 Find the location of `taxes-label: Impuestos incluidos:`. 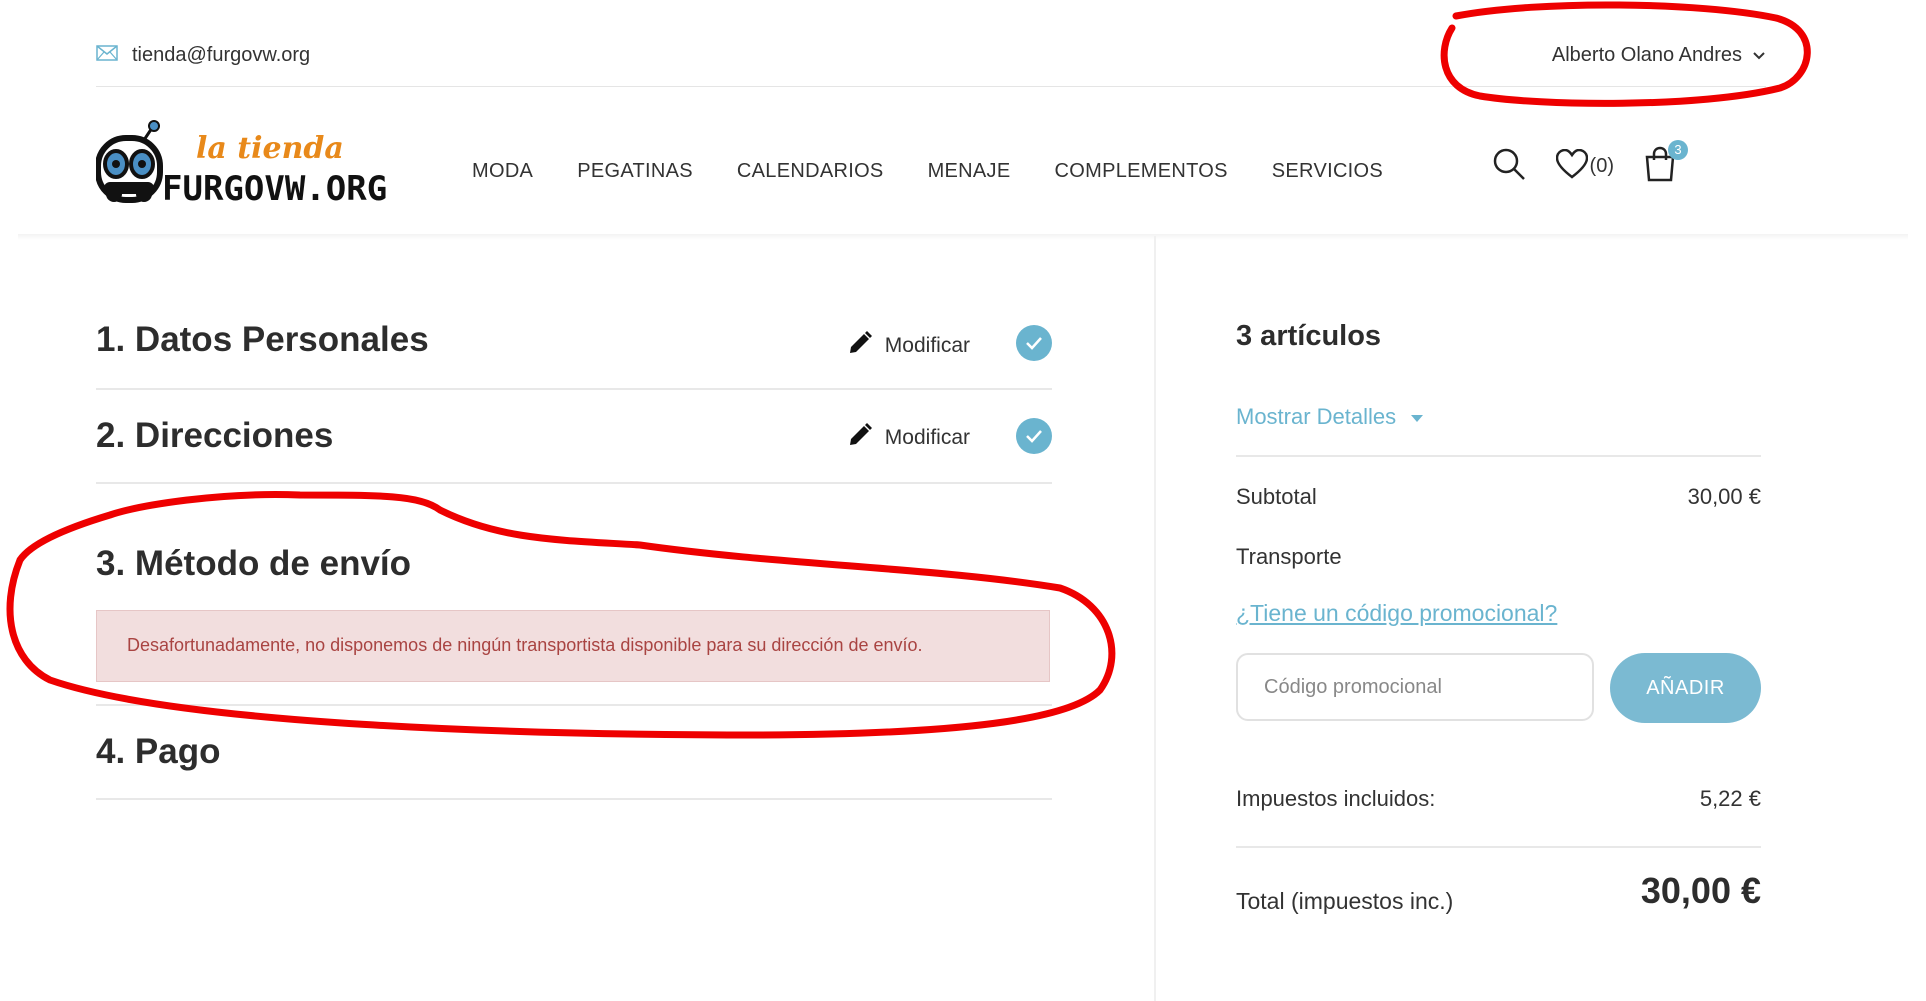

taxes-label: Impuestos incluidos: is located at coordinates (1336, 798).